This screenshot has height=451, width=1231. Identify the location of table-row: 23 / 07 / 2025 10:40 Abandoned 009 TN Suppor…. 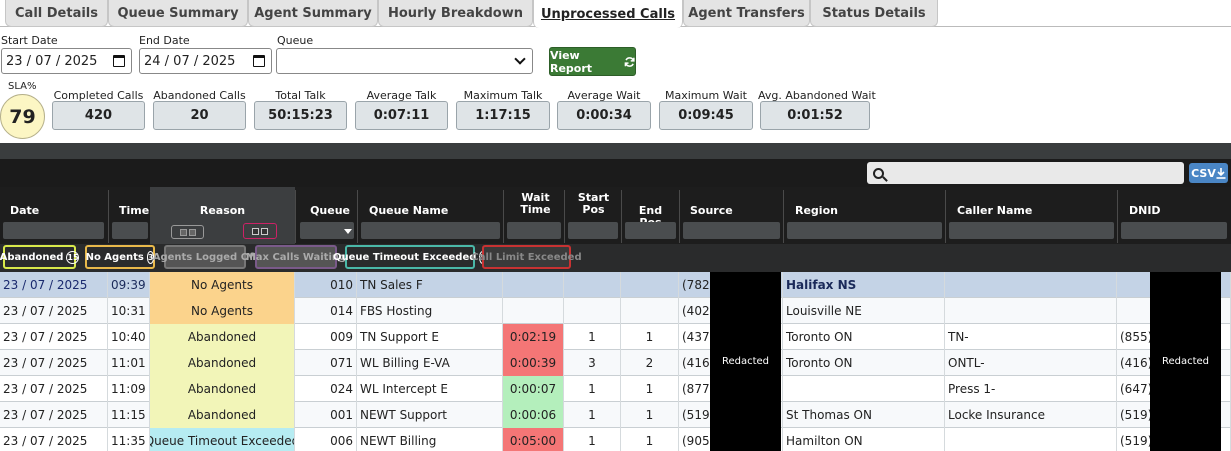
(615, 337).